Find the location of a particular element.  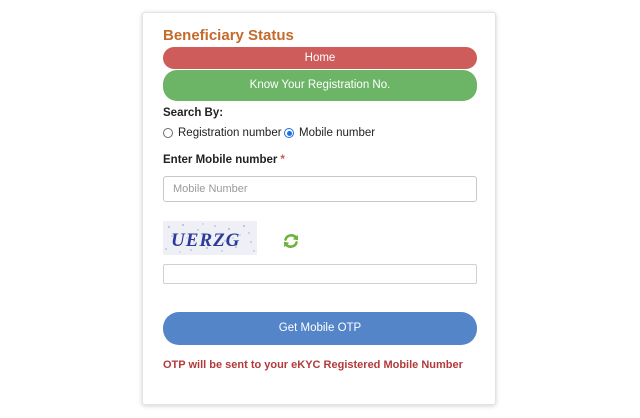

know-registration-button: Know Your Registration No. is located at coordinates (320, 85).